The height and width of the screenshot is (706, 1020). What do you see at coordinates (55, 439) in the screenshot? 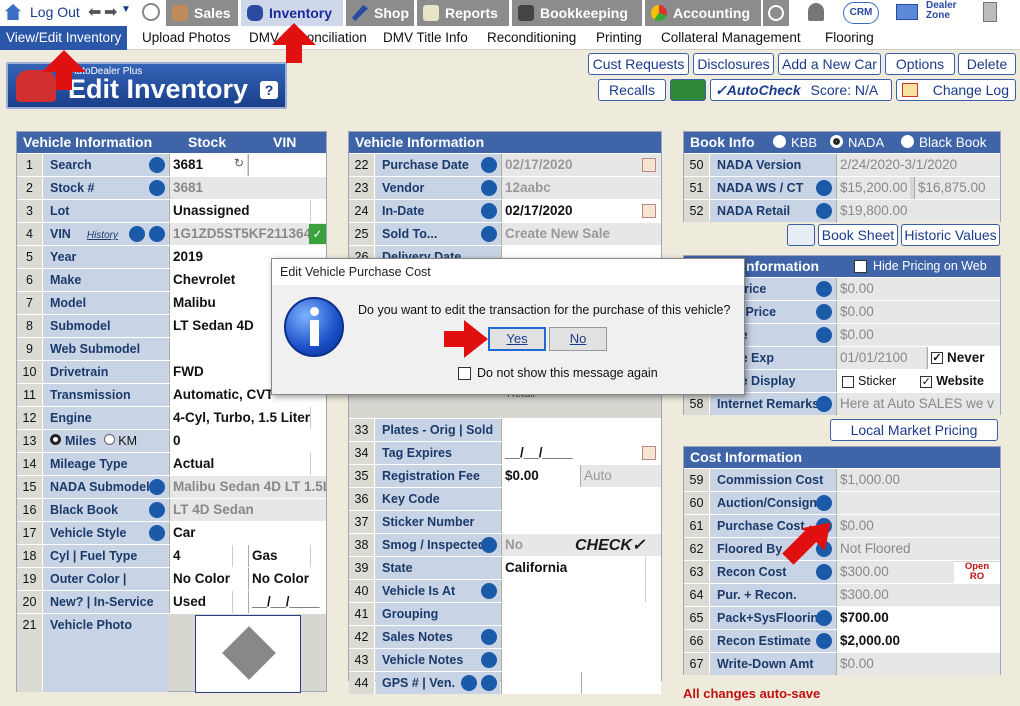
I see `miles-radio` at bounding box center [55, 439].